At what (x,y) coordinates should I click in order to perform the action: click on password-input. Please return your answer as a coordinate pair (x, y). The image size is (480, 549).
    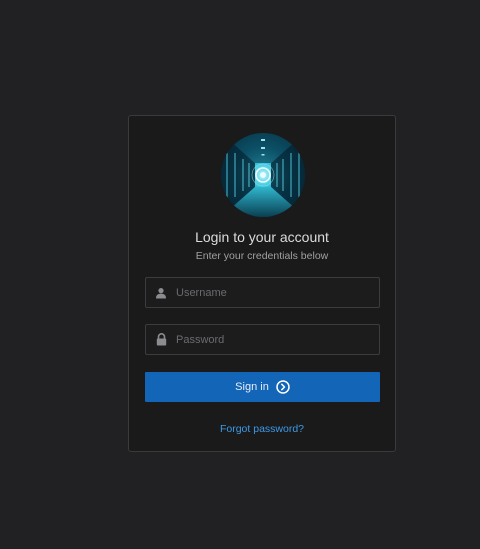
    Looking at the image, I should click on (277, 339).